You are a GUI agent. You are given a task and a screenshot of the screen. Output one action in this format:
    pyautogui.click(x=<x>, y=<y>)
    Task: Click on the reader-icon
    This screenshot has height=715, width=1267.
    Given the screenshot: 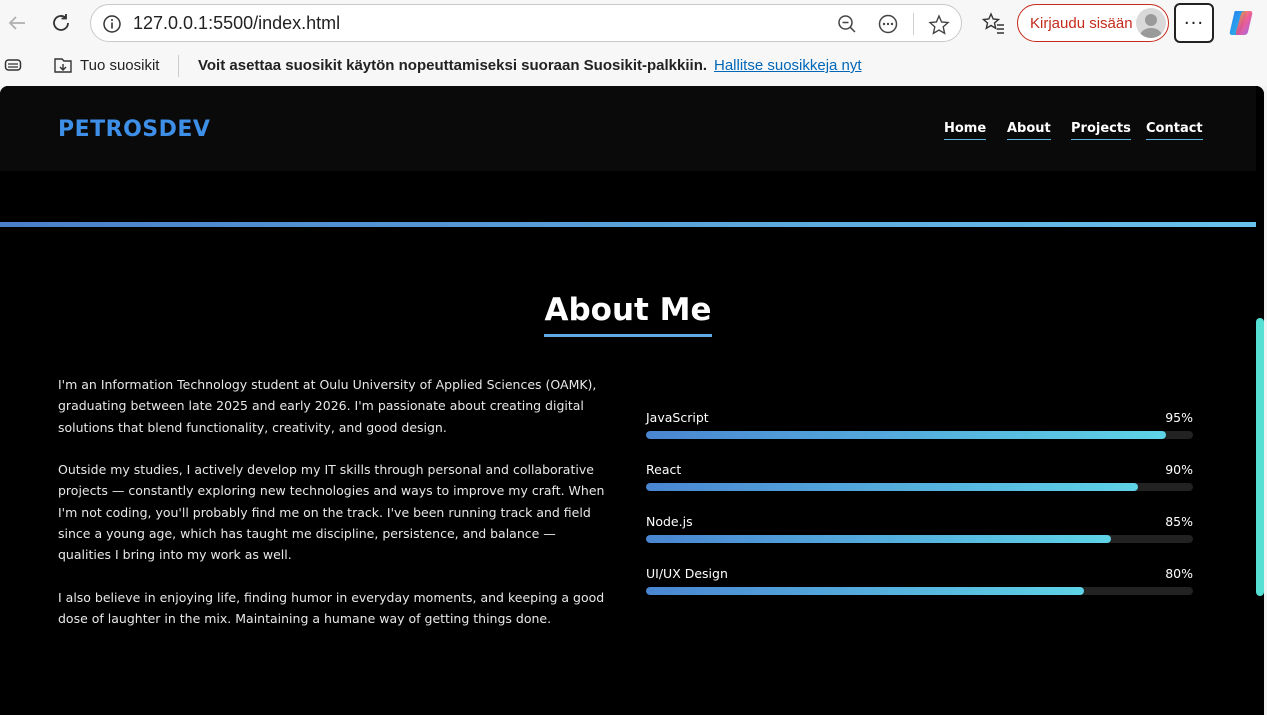 What is the action you would take?
    pyautogui.click(x=888, y=26)
    